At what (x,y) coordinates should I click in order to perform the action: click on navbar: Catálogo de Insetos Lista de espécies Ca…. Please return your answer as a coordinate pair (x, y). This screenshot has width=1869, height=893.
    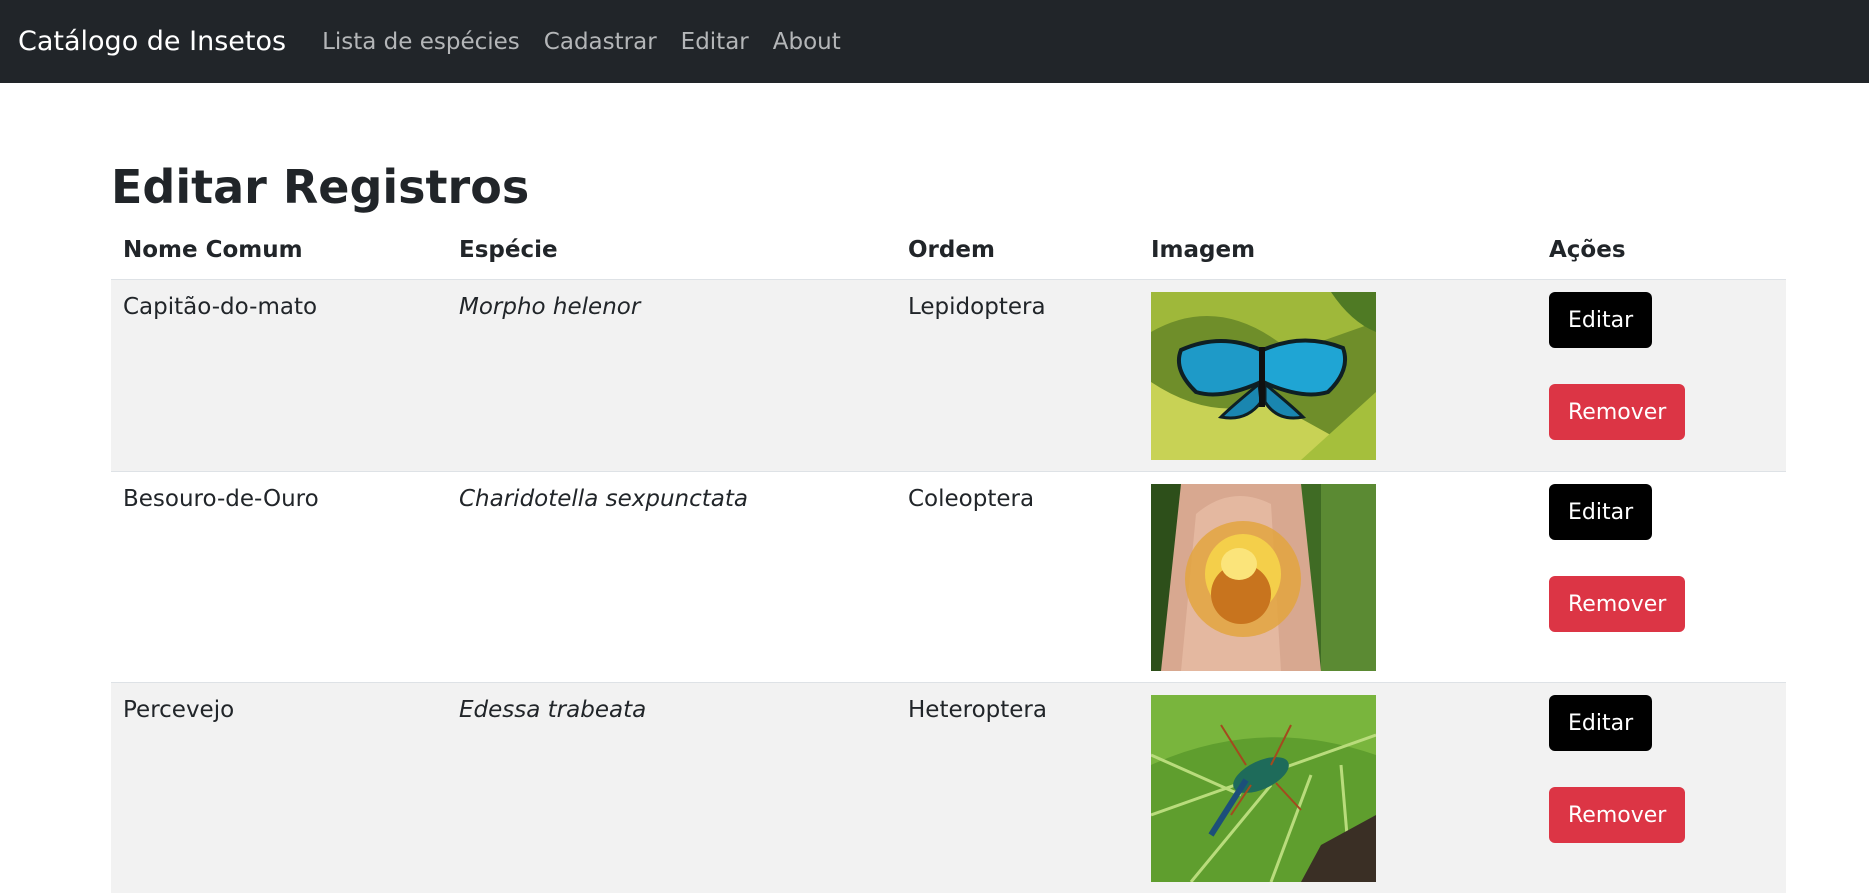
    Looking at the image, I should click on (934, 41).